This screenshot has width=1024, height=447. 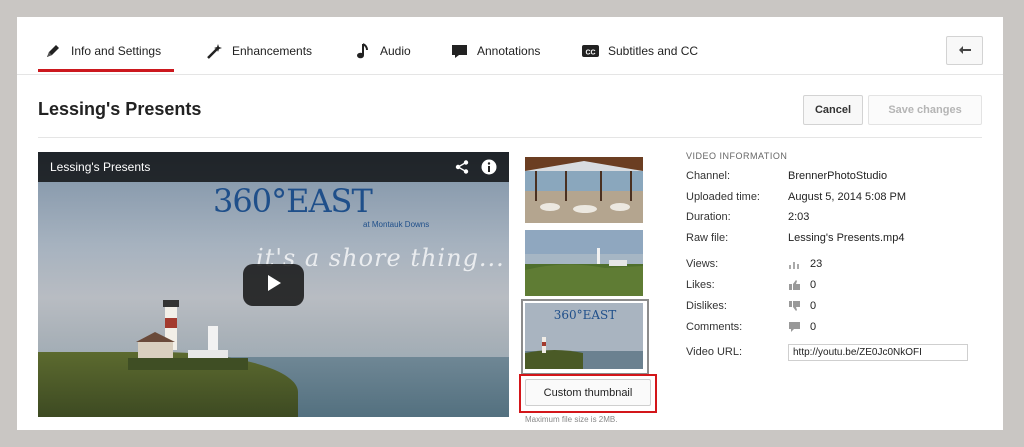 I want to click on channel-value: BrennerPhotoStudio, so click(x=838, y=176).